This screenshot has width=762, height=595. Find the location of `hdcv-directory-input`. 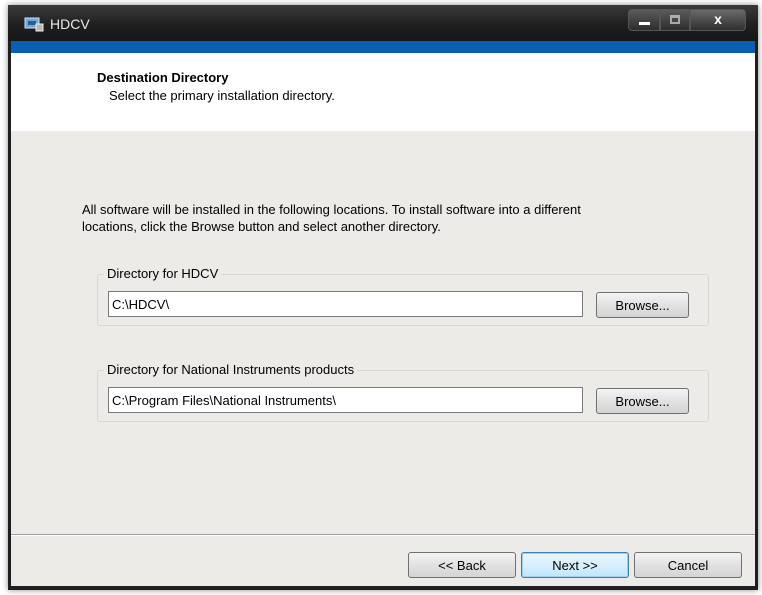

hdcv-directory-input is located at coordinates (345, 304).